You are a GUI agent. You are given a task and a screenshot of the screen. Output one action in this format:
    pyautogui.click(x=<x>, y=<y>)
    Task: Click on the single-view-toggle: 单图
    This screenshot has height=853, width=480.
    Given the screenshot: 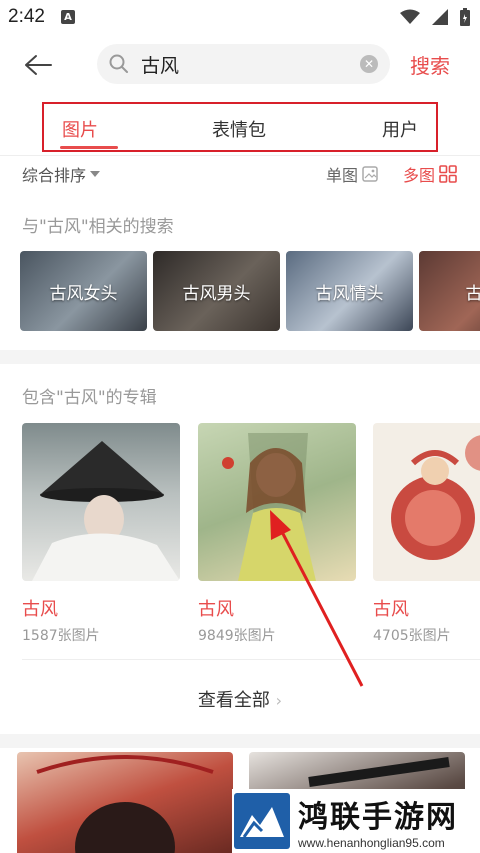 What is the action you would take?
    pyautogui.click(x=352, y=174)
    